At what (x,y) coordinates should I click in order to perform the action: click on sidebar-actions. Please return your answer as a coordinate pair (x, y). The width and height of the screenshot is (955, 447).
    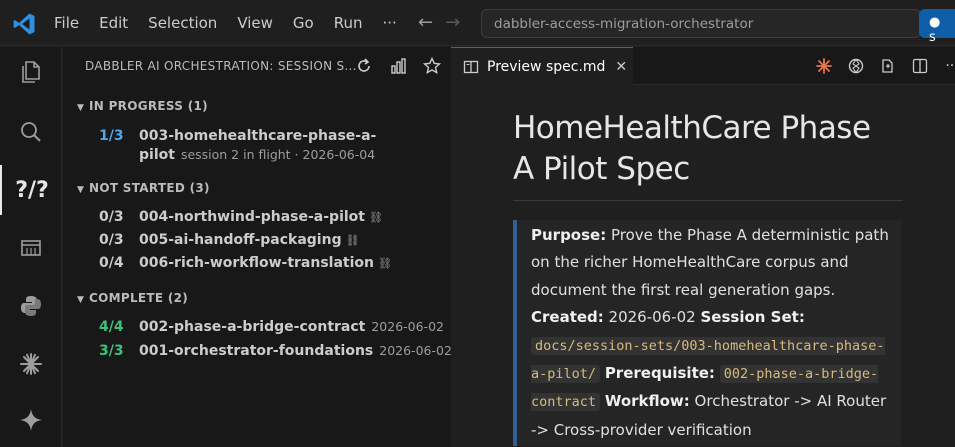
    Looking at the image, I should click on (398, 66).